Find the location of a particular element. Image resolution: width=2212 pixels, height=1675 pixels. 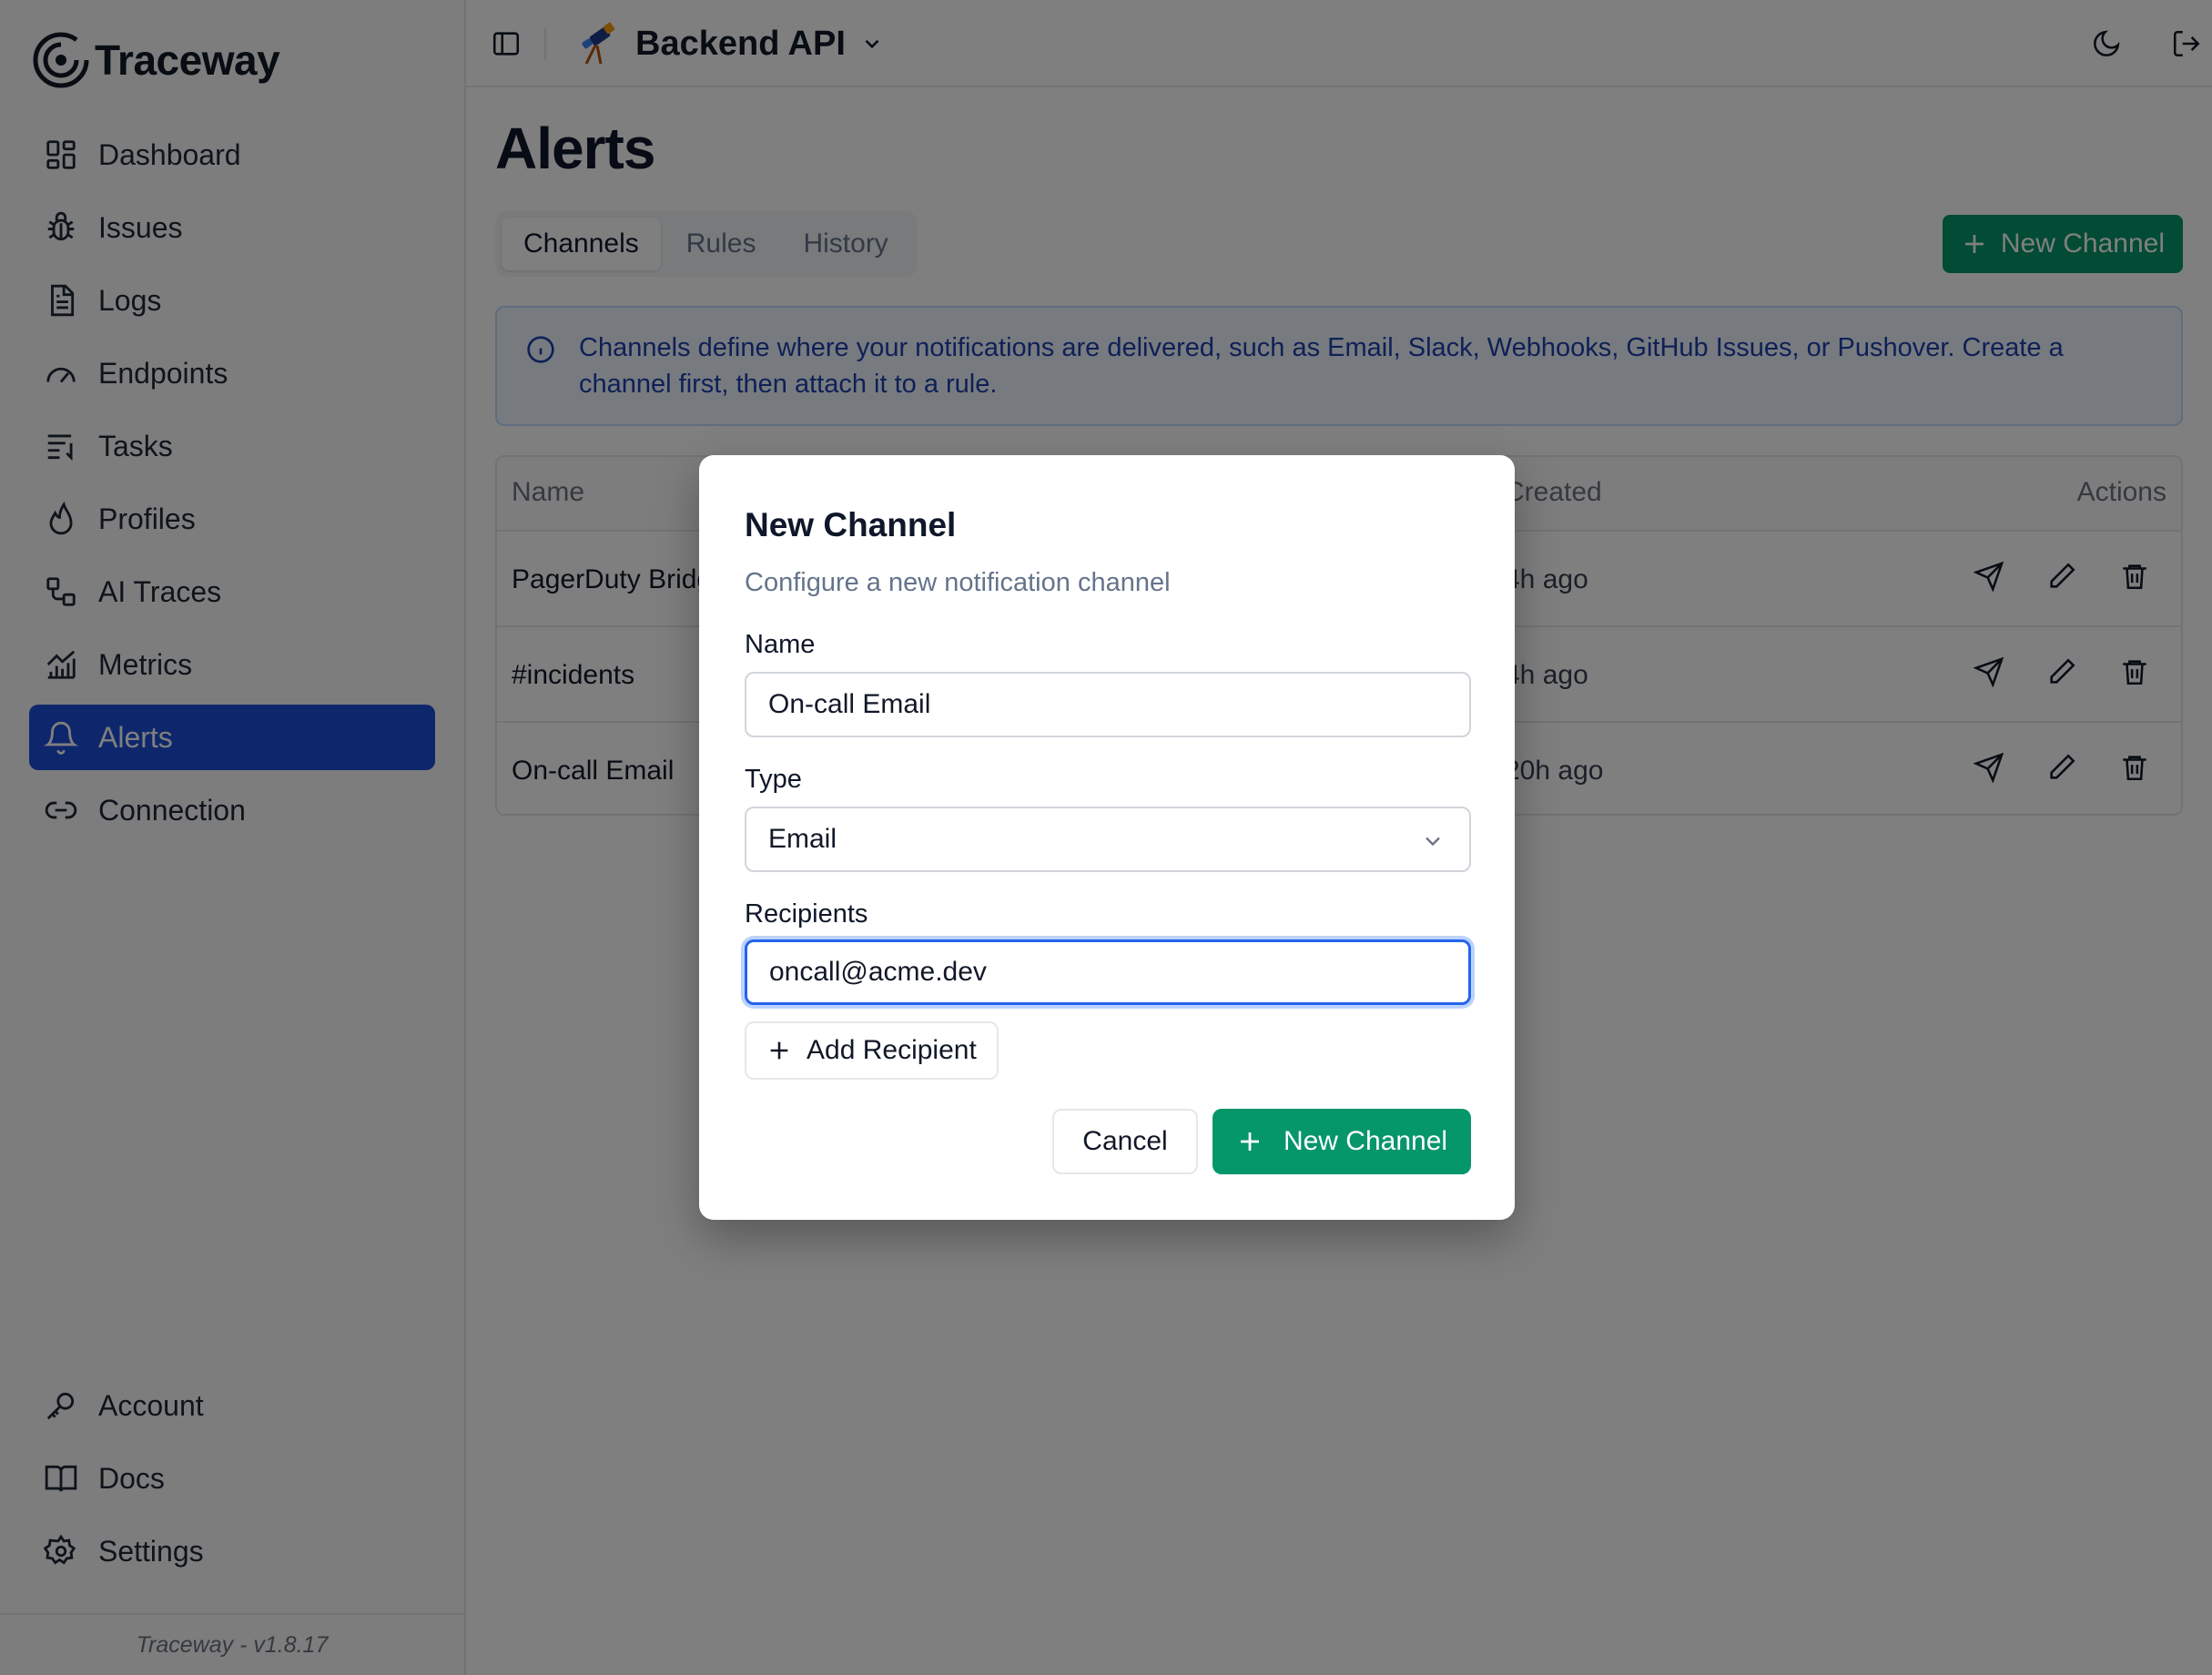

recipients-label: Recipients is located at coordinates (806, 914).